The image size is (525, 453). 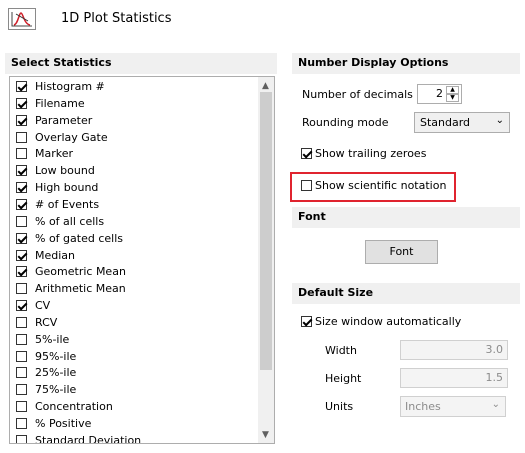 What do you see at coordinates (494, 349) in the screenshot?
I see `width-value: 3.0` at bounding box center [494, 349].